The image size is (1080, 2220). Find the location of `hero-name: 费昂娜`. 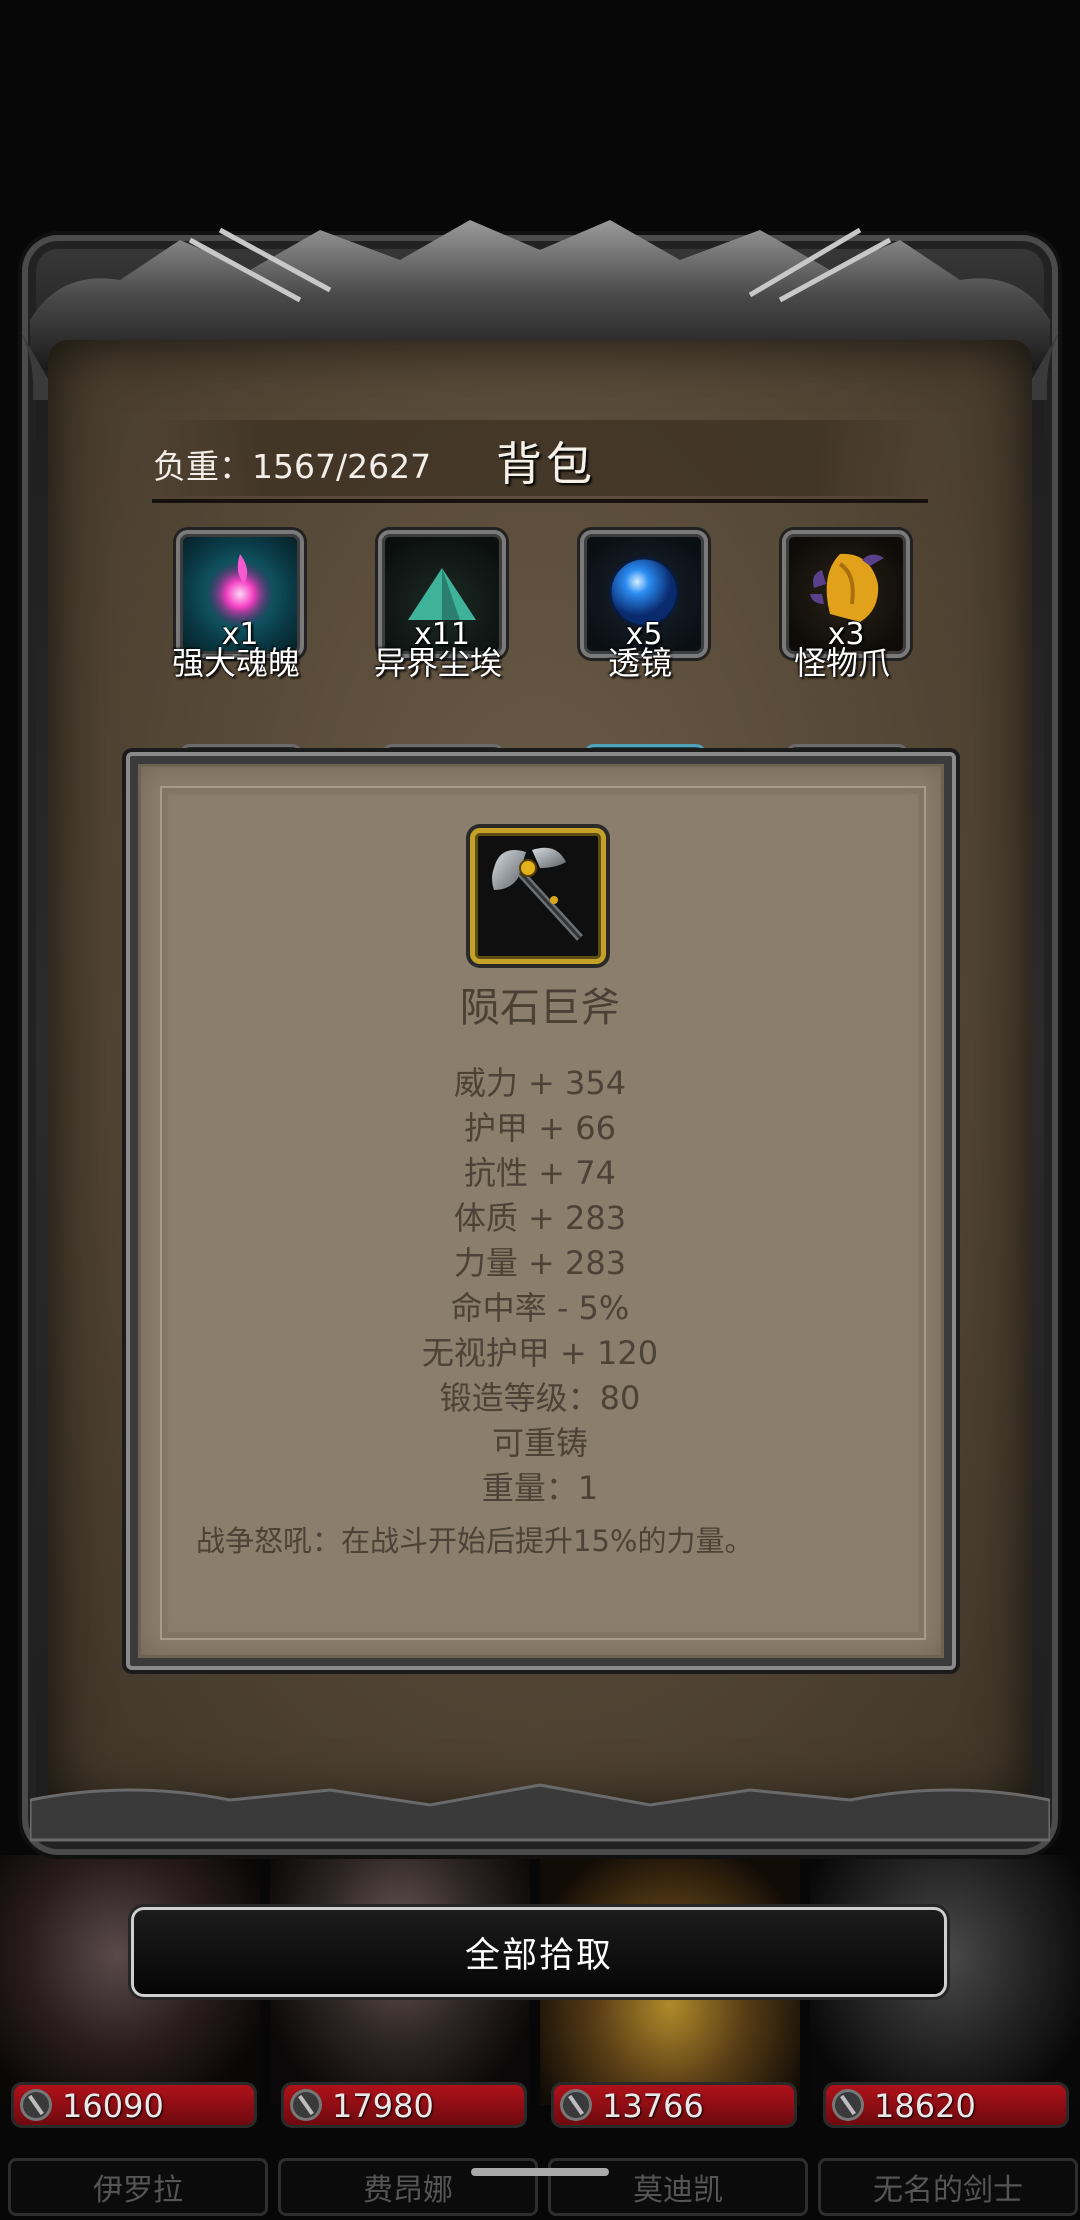

hero-name: 费昂娜 is located at coordinates (408, 2190).